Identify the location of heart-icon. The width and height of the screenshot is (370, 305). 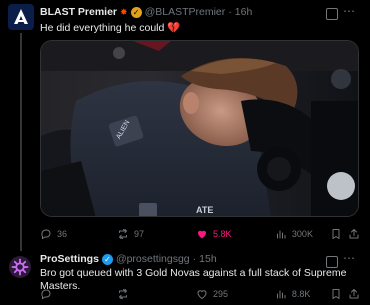
(202, 295).